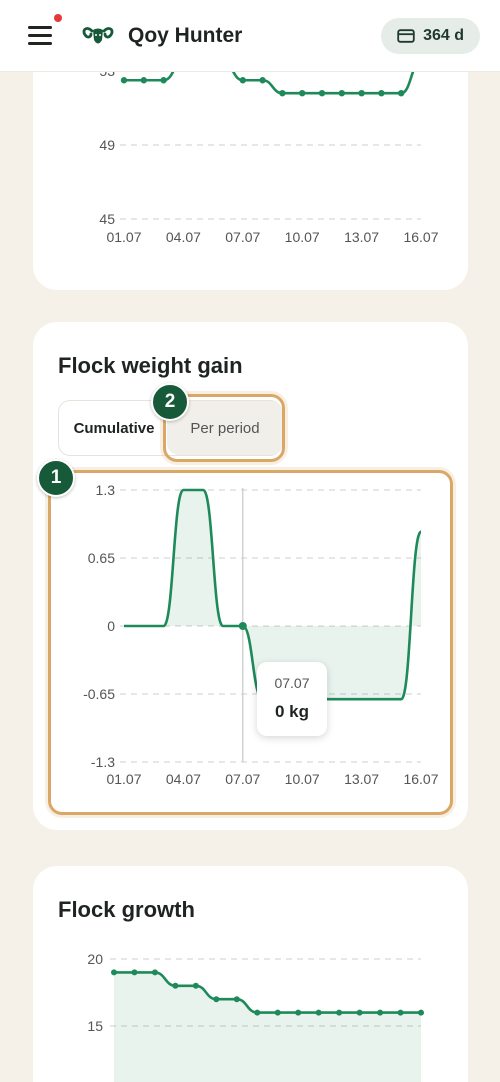  I want to click on hamburger-menu-icon, so click(41, 36).